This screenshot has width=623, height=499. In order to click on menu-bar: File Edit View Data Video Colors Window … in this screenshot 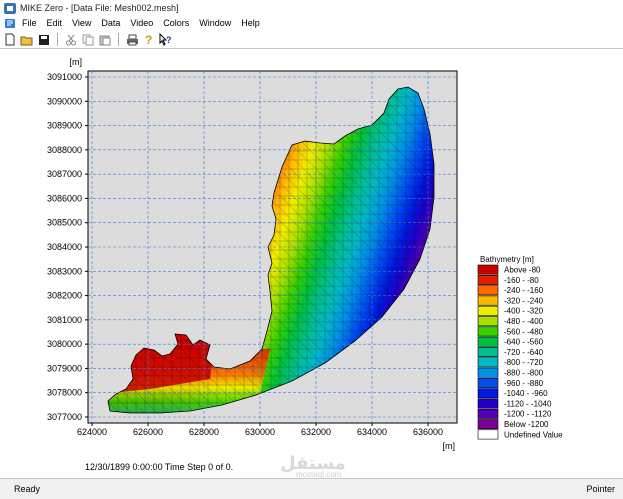, I will do `click(311, 23)`.